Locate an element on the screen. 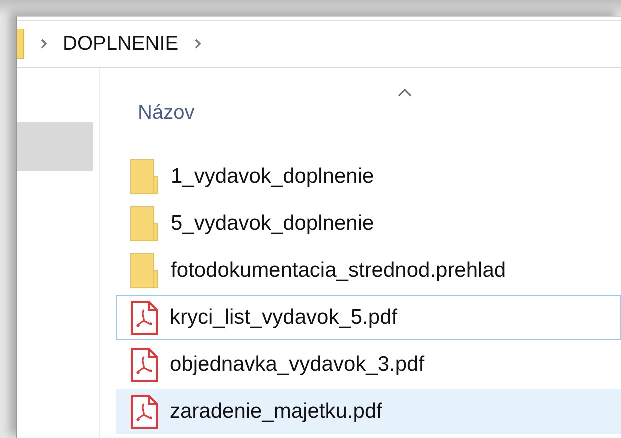 The image size is (621, 438). file-row: 1_vydavok_doplnenie is located at coordinates (368, 176).